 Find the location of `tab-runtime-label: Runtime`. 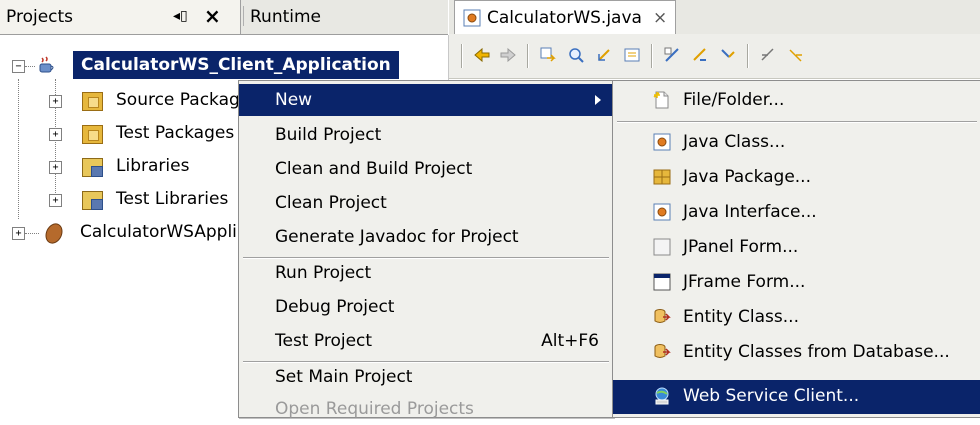

tab-runtime-label: Runtime is located at coordinates (286, 17).